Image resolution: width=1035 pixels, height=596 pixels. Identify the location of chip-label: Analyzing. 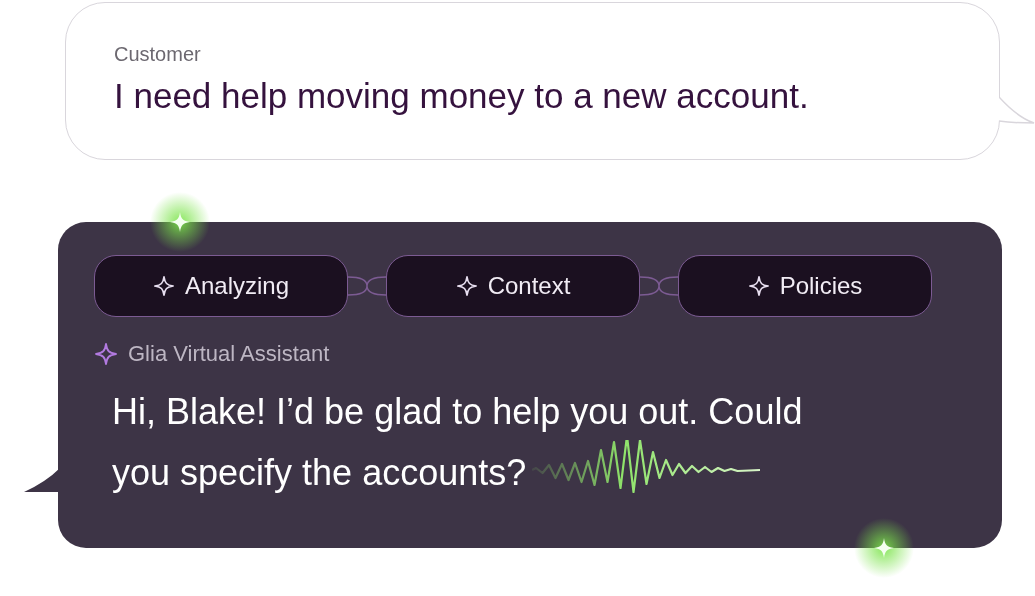
(237, 286).